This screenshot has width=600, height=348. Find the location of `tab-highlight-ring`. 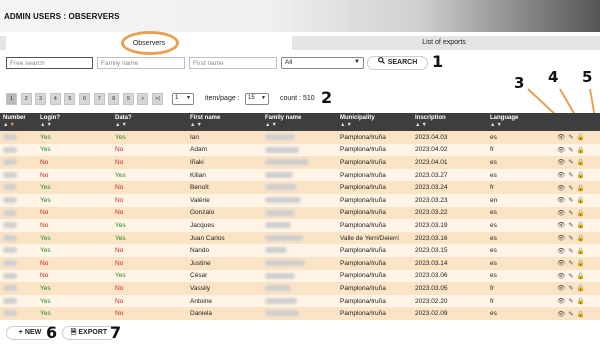

tab-highlight-ring is located at coordinates (150, 43).